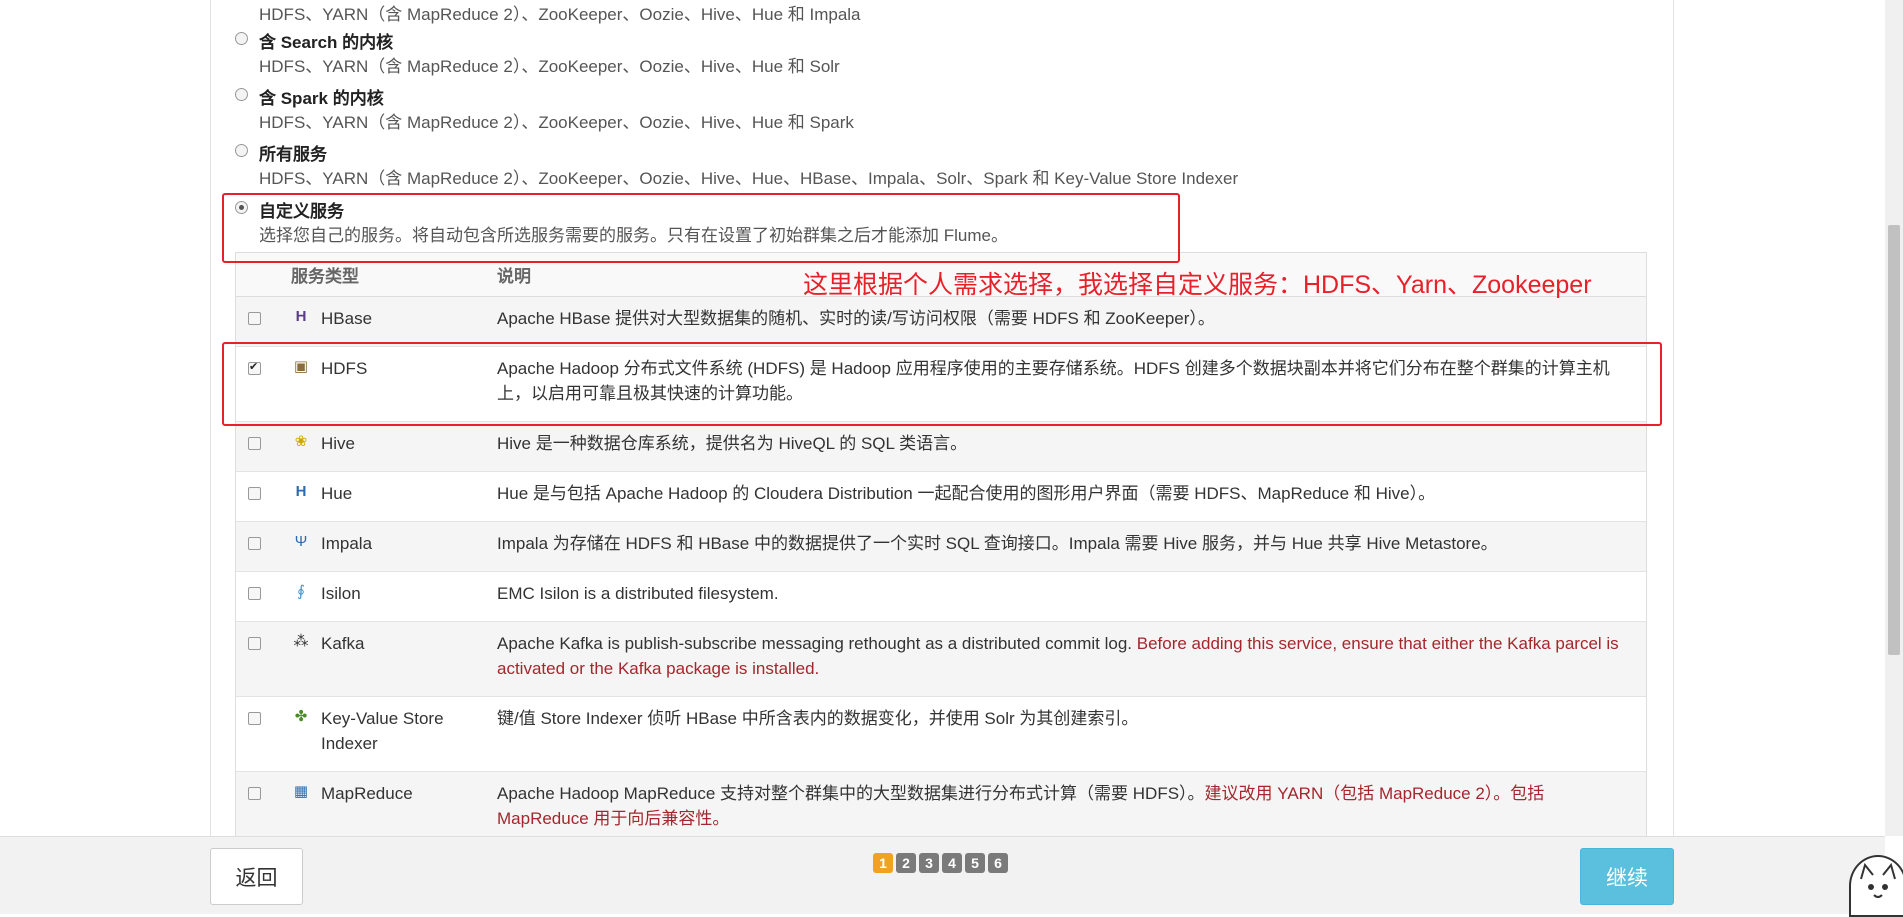 Image resolution: width=1903 pixels, height=917 pixels. I want to click on service-name: HBase, so click(347, 318).